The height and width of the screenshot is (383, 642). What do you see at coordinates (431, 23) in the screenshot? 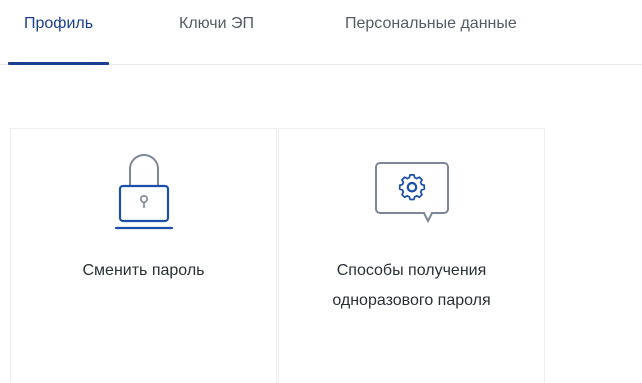
I see `tab-personal-data-label: Персональные данные` at bounding box center [431, 23].